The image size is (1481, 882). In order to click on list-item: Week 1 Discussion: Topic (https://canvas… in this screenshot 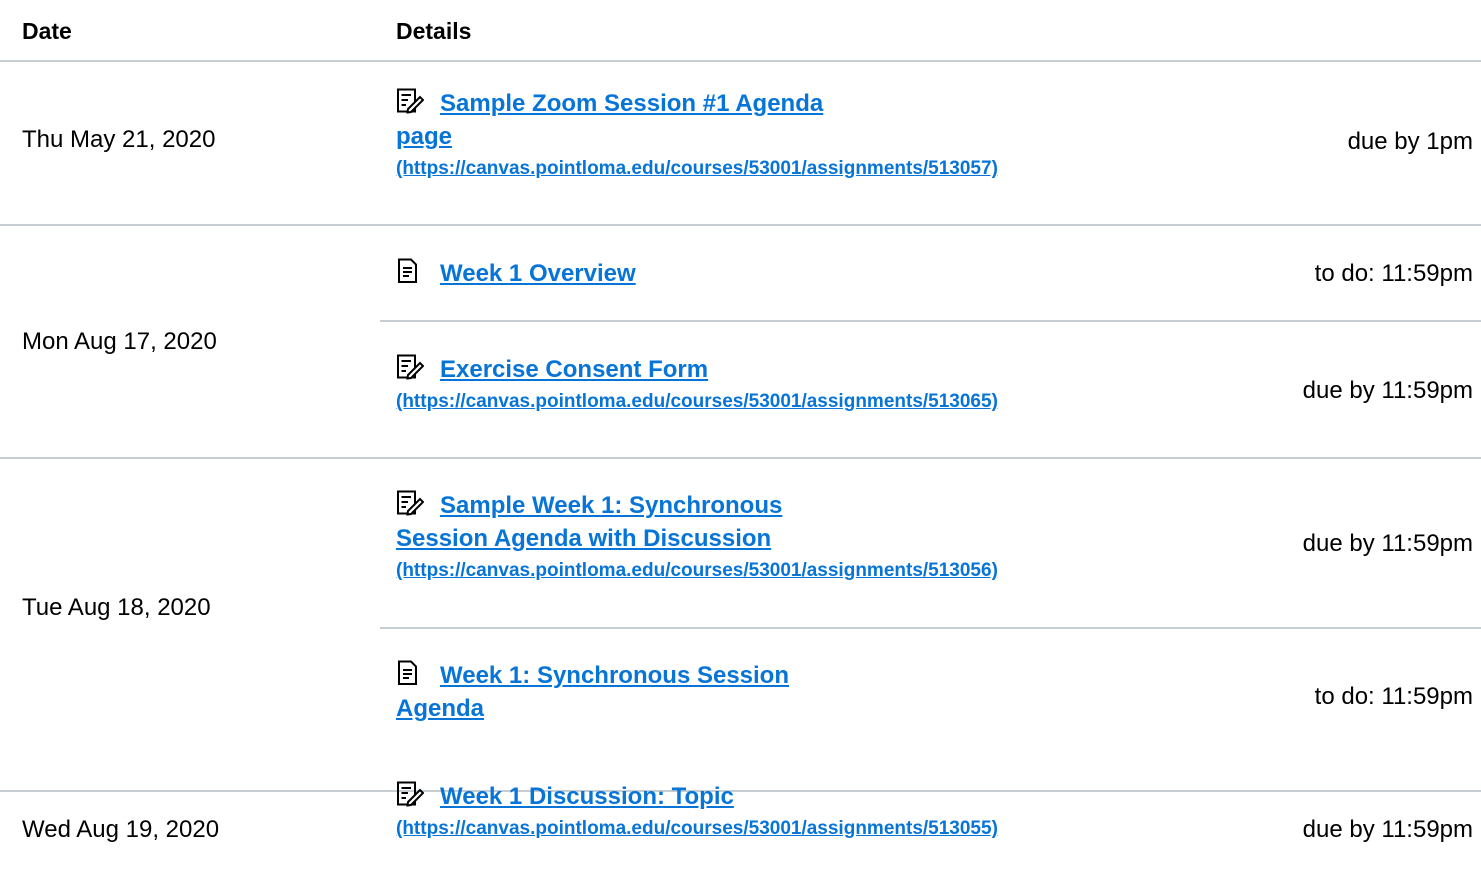, I will do `click(930, 831)`.